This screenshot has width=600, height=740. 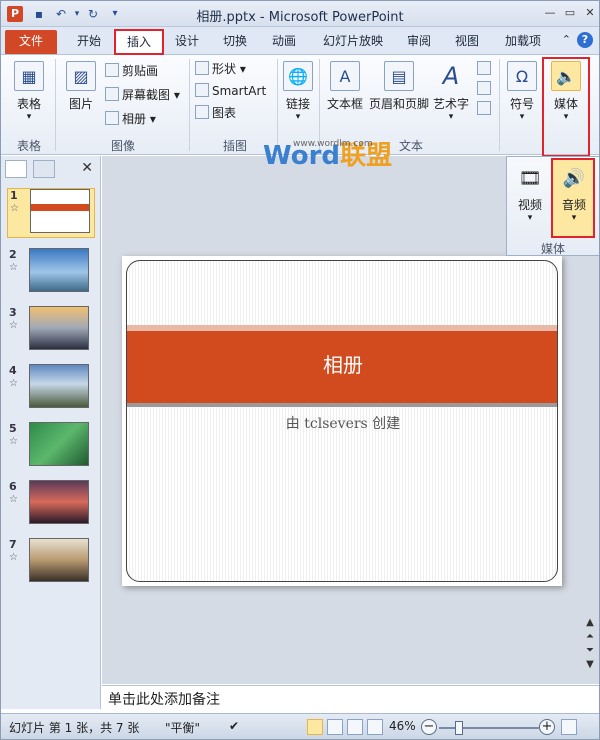 I want to click on textbox-button: A 文本框, so click(x=345, y=86).